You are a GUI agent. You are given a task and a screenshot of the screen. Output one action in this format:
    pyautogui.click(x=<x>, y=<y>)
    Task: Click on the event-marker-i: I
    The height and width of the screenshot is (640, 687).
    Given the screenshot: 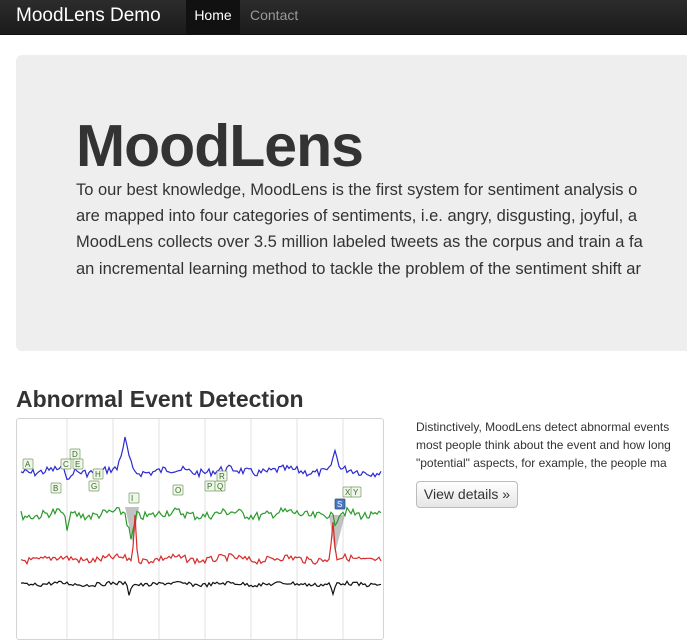 What is the action you would take?
    pyautogui.click(x=134, y=498)
    